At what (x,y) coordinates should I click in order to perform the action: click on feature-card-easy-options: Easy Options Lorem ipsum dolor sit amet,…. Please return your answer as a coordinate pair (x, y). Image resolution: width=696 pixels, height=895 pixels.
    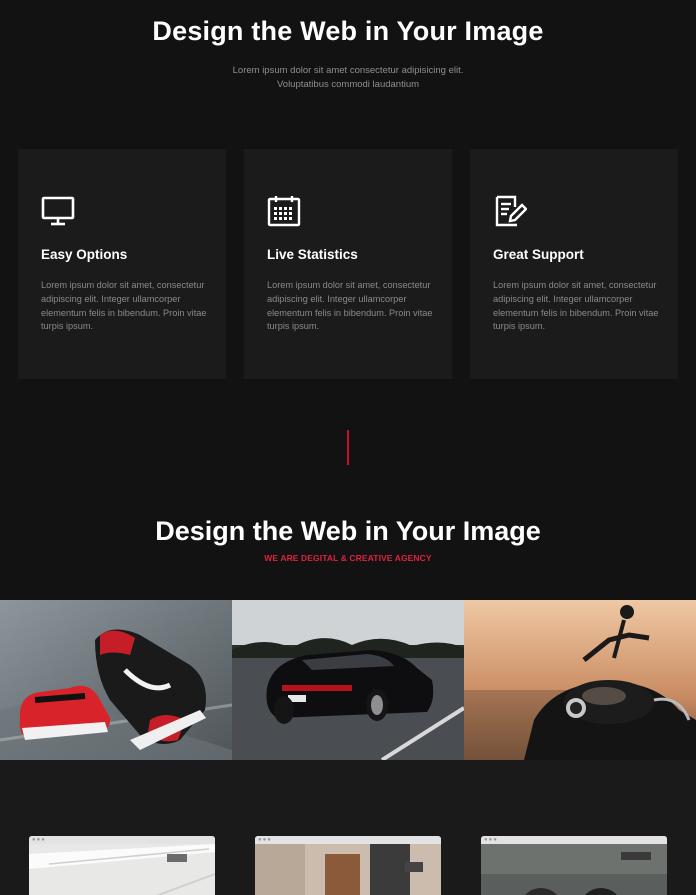
    Looking at the image, I should click on (122, 264).